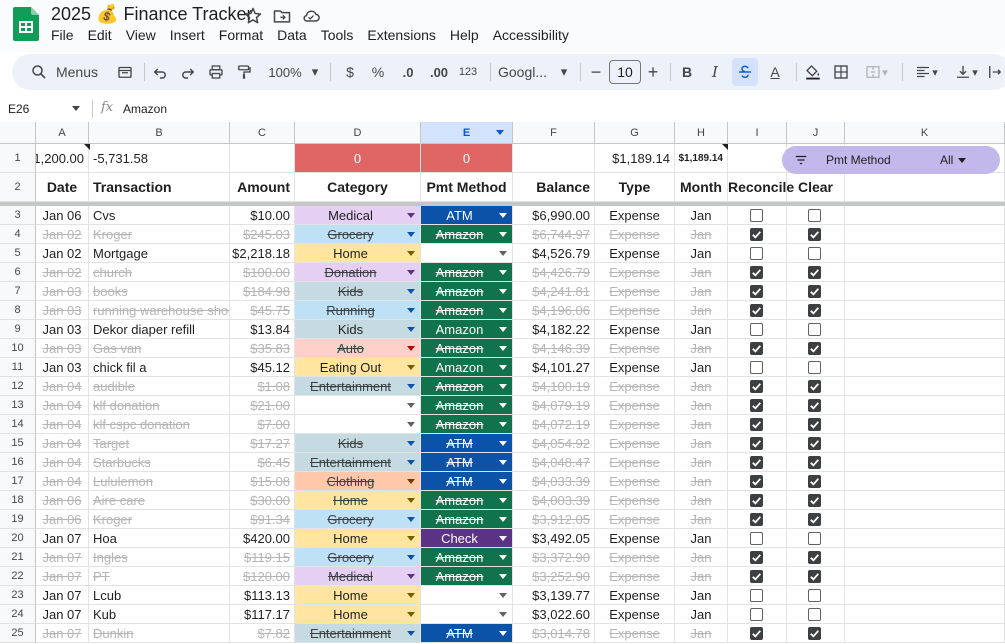 The height and width of the screenshot is (644, 1005). I want to click on undo-button, so click(160, 72).